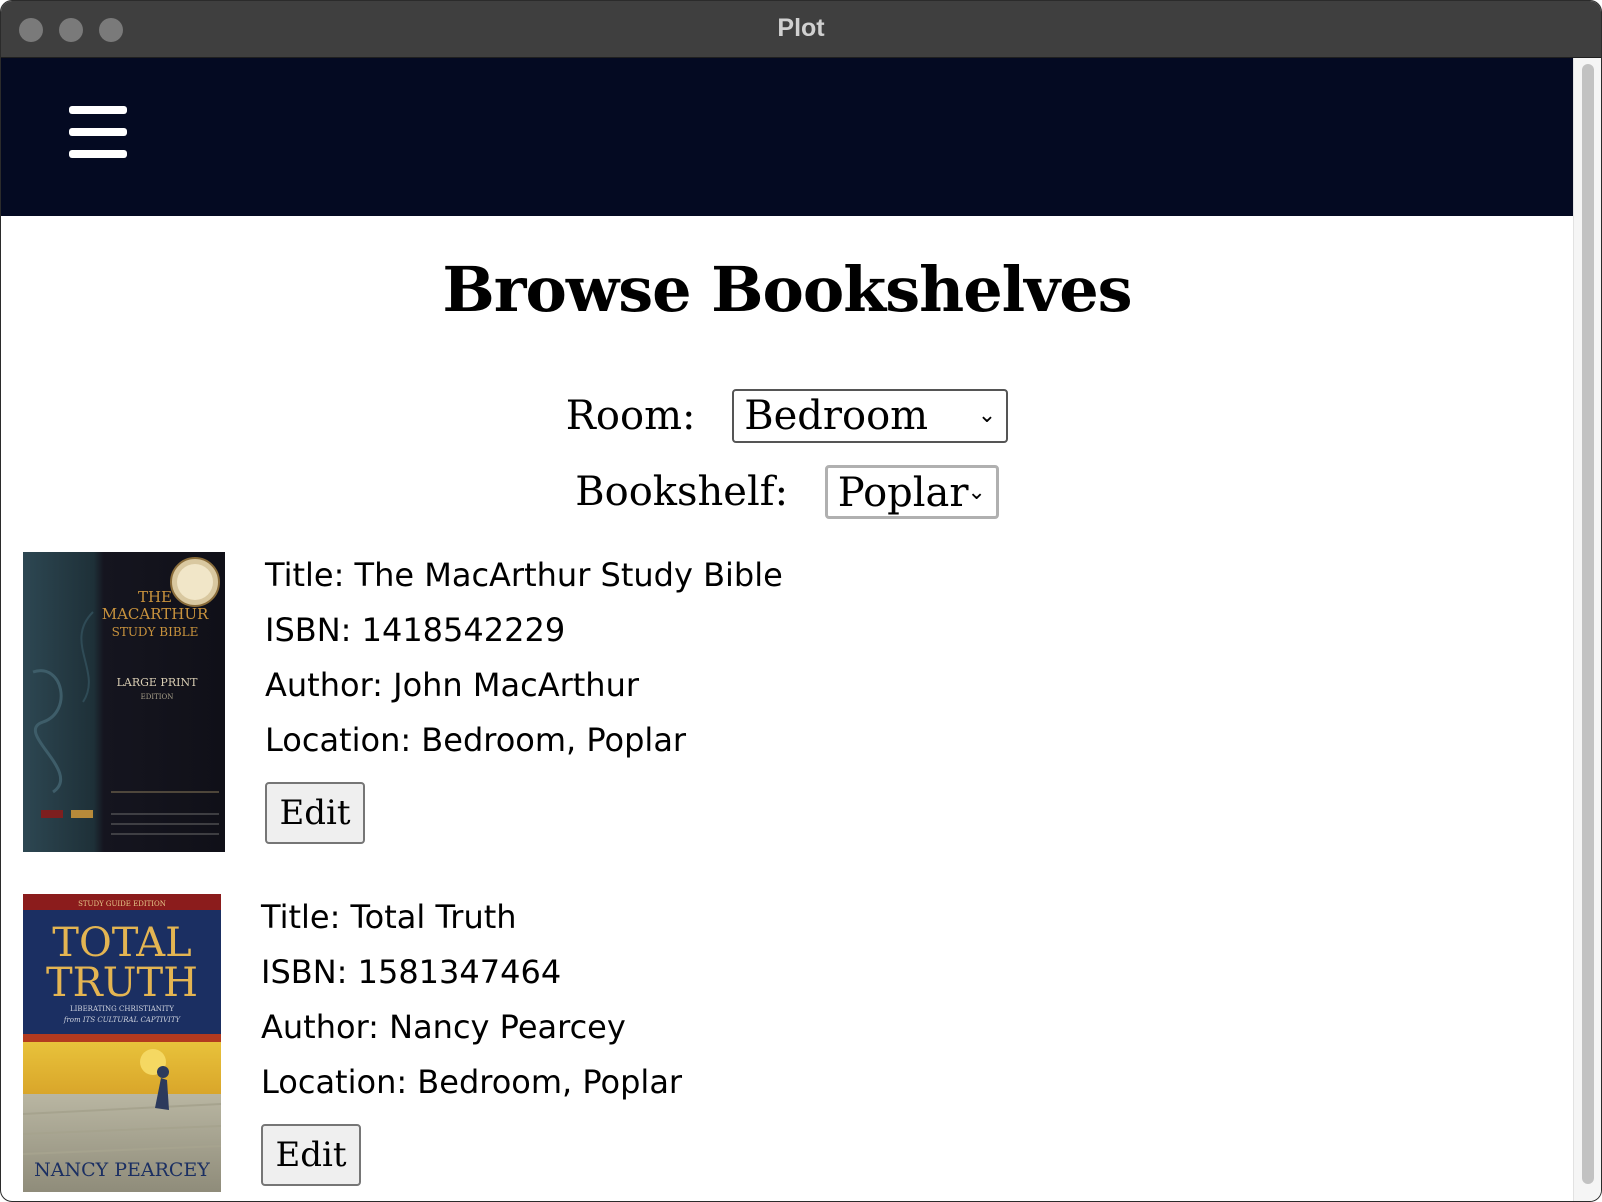 The width and height of the screenshot is (1602, 1202). What do you see at coordinates (415, 630) in the screenshot?
I see `book-isbn: ISBN: 1418542229` at bounding box center [415, 630].